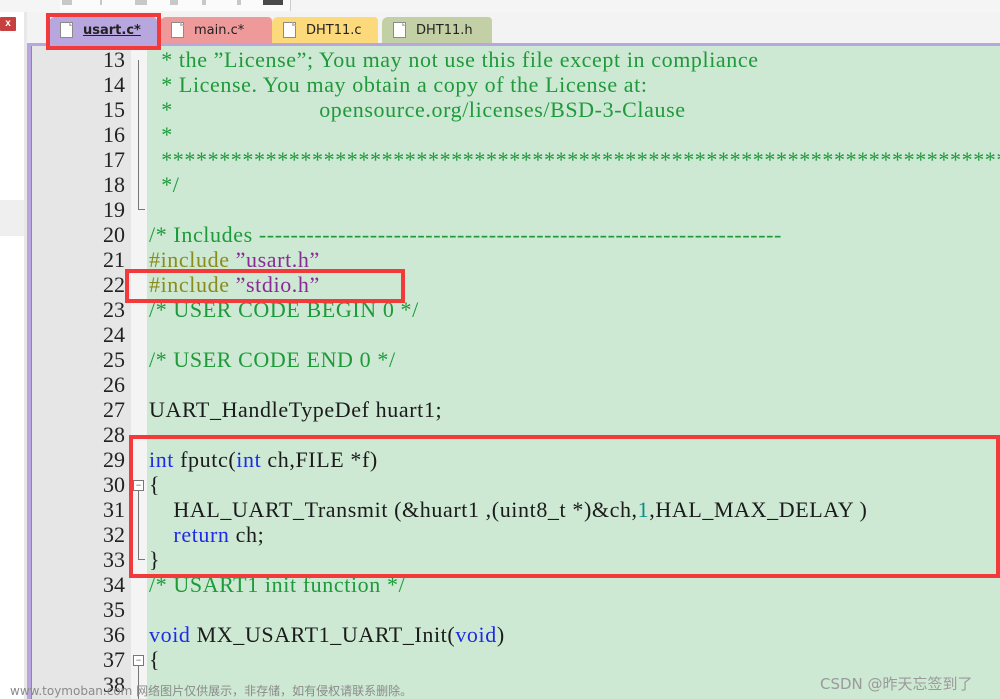  I want to click on code-line: void MX_USART1_UART_Init(void), so click(327, 634).